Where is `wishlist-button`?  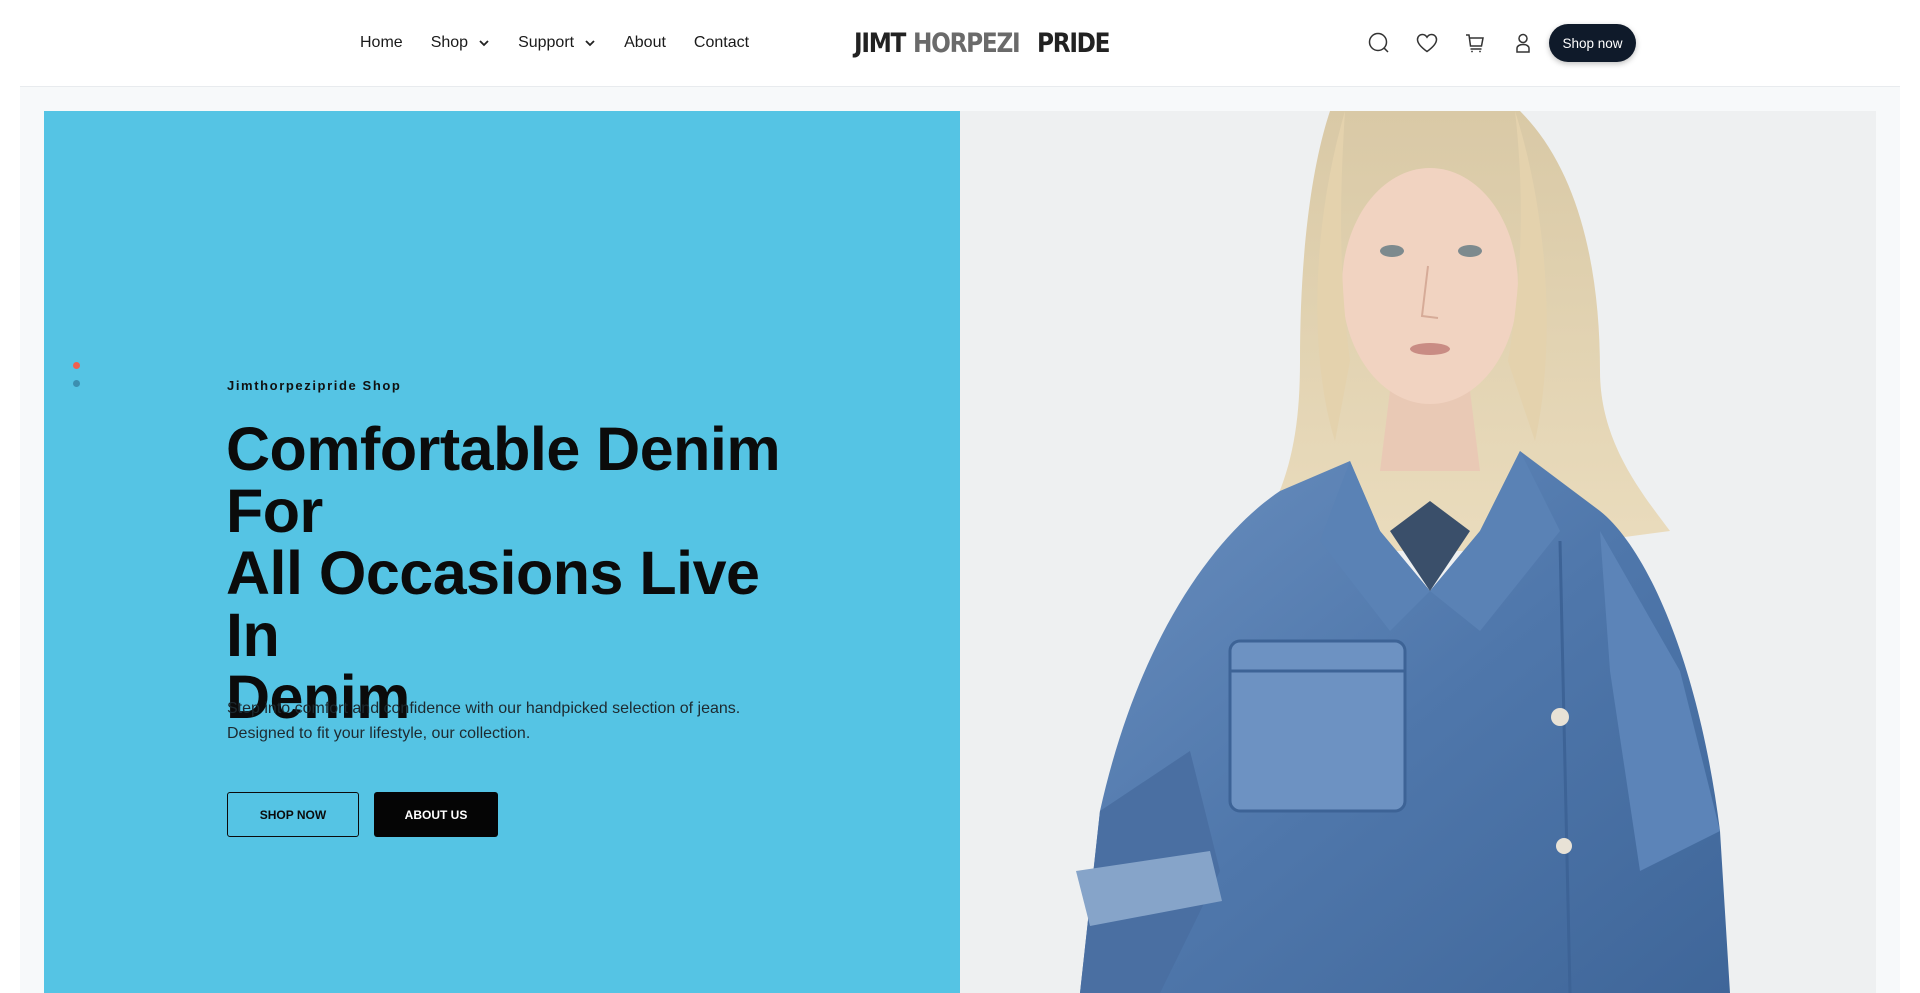
wishlist-button is located at coordinates (1427, 43).